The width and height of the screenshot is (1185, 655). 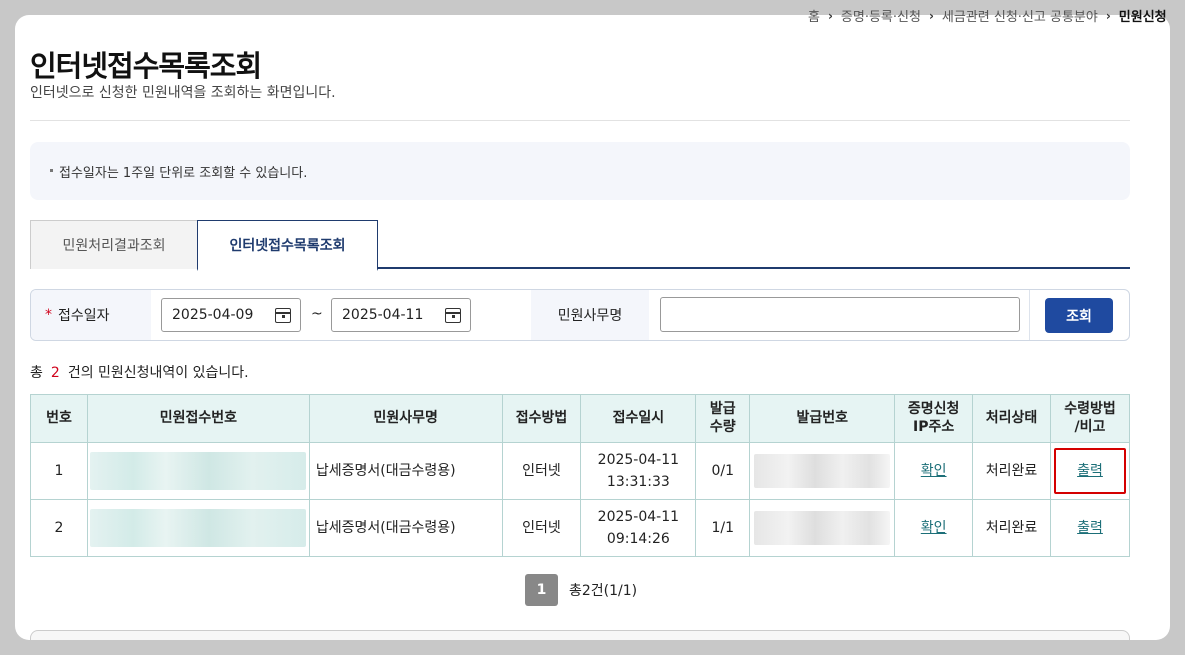 What do you see at coordinates (198, 418) in the screenshot?
I see `header-receipt-no: 민원접수번호` at bounding box center [198, 418].